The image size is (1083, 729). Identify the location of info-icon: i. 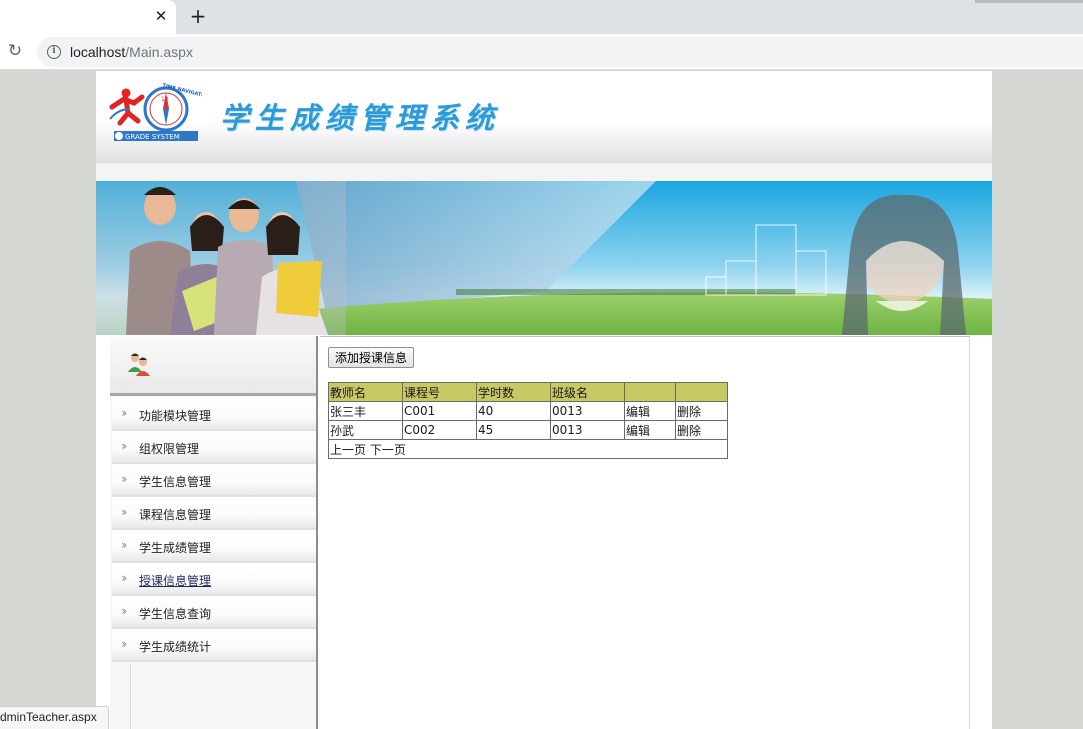
(54, 52).